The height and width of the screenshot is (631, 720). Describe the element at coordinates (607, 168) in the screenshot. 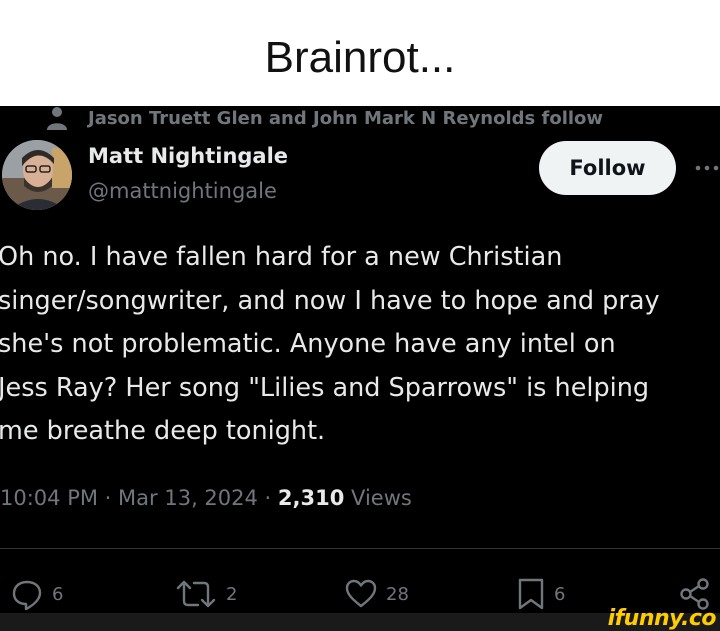

I see `follow-button: Follow` at that location.